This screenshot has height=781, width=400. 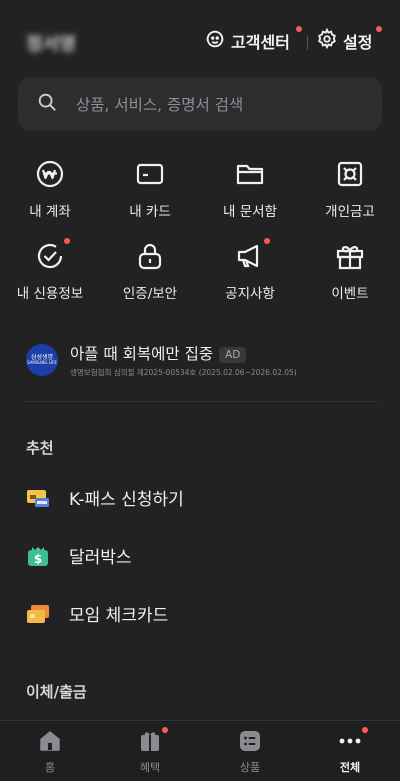 I want to click on recommend-label: K-패스 신청하기, so click(x=126, y=500).